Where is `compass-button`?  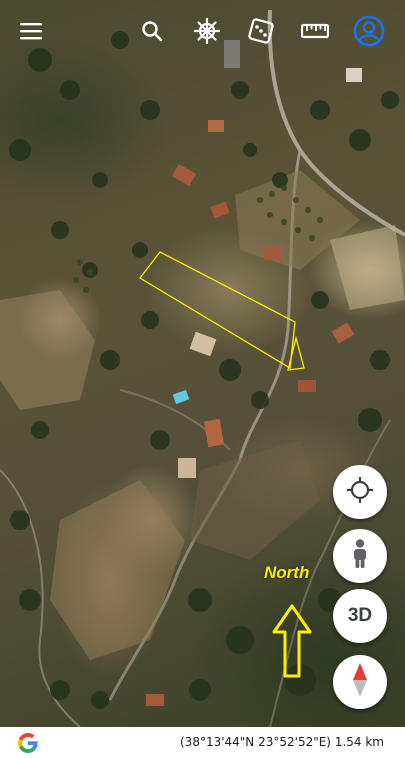 compass-button is located at coordinates (360, 682).